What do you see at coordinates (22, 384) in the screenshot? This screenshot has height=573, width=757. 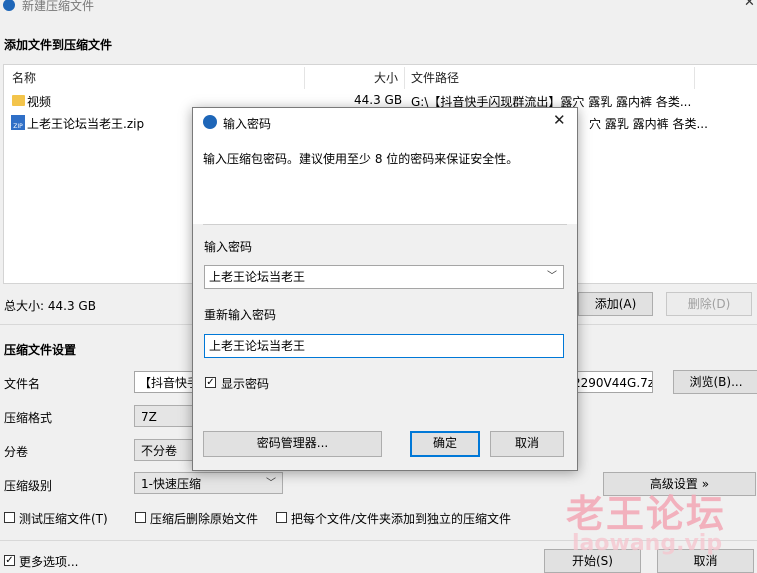 I see `filename-label: 文件名` at bounding box center [22, 384].